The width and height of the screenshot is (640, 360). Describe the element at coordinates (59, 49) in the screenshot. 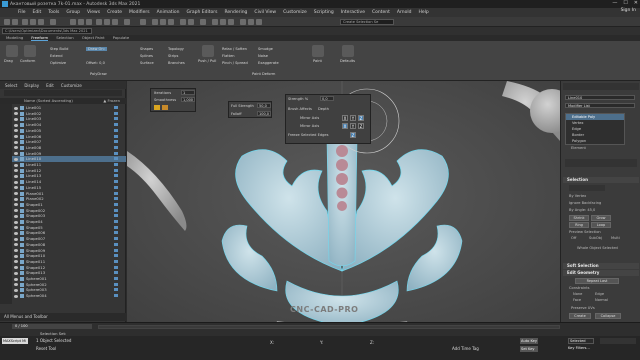

I see `step-build-button: Step Build` at that location.